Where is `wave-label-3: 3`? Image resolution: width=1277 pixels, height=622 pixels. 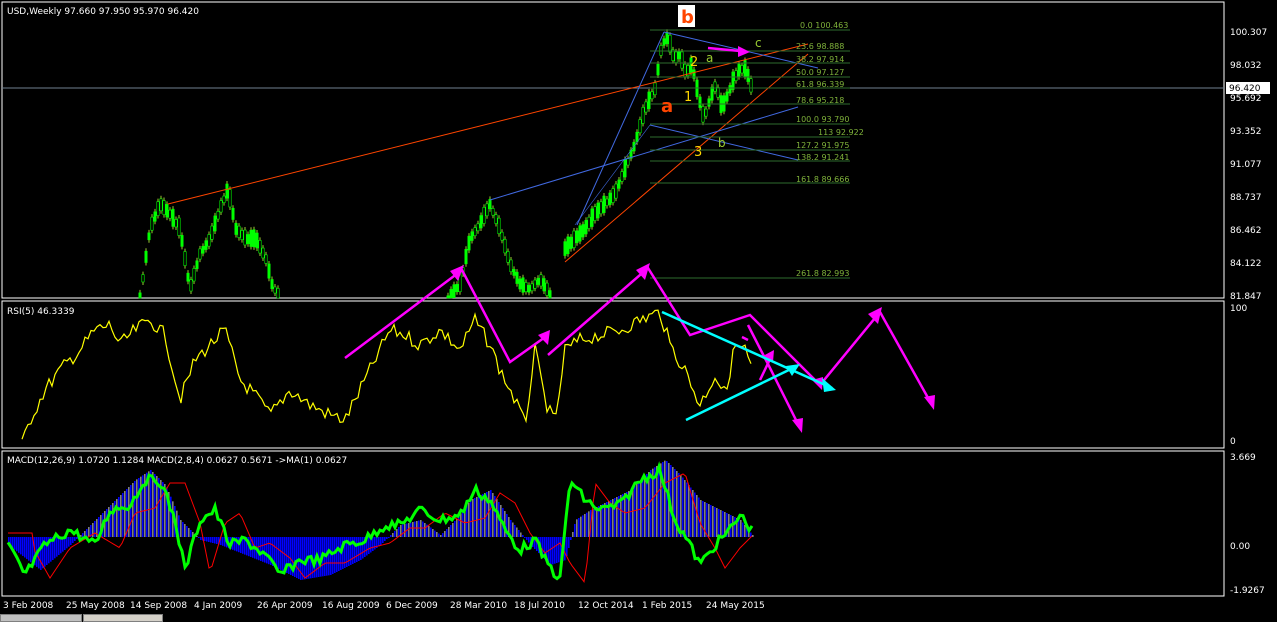
wave-label-3: 3 is located at coordinates (698, 152).